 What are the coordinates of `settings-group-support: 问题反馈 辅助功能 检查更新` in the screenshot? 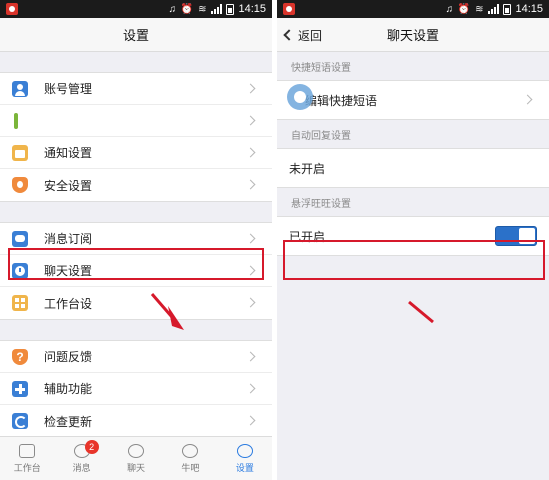 It's located at (136, 389).